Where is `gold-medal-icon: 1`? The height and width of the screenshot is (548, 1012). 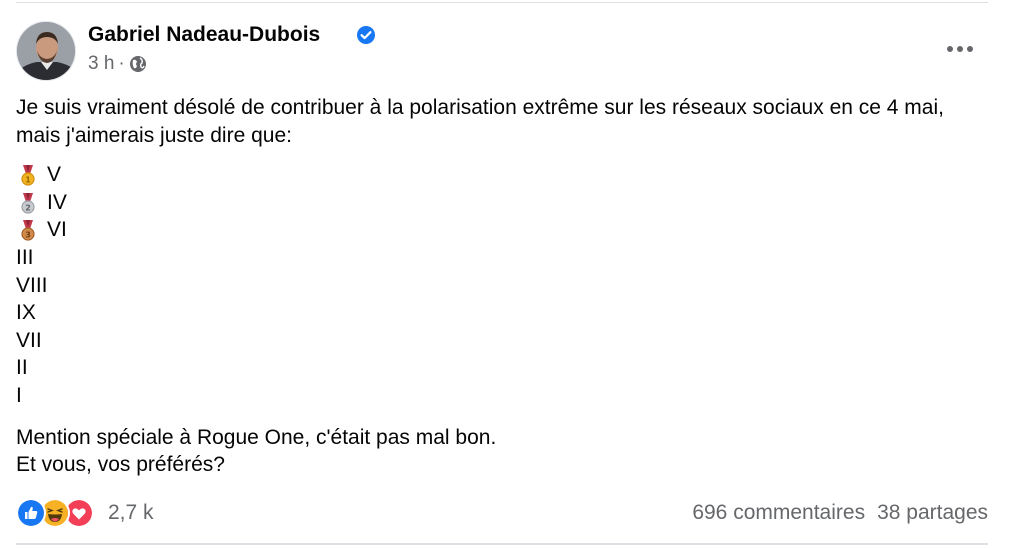 gold-medal-icon: 1 is located at coordinates (28, 175).